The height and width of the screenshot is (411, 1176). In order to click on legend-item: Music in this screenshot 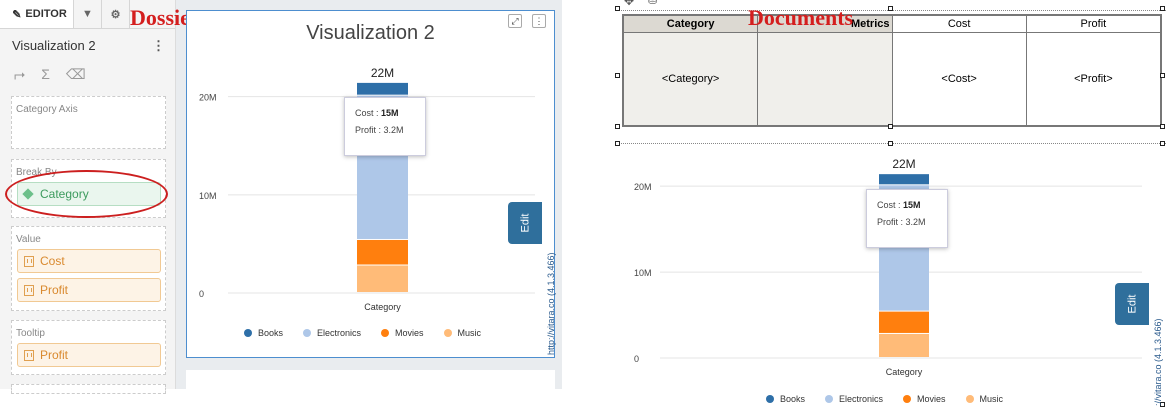, I will do `click(984, 399)`.